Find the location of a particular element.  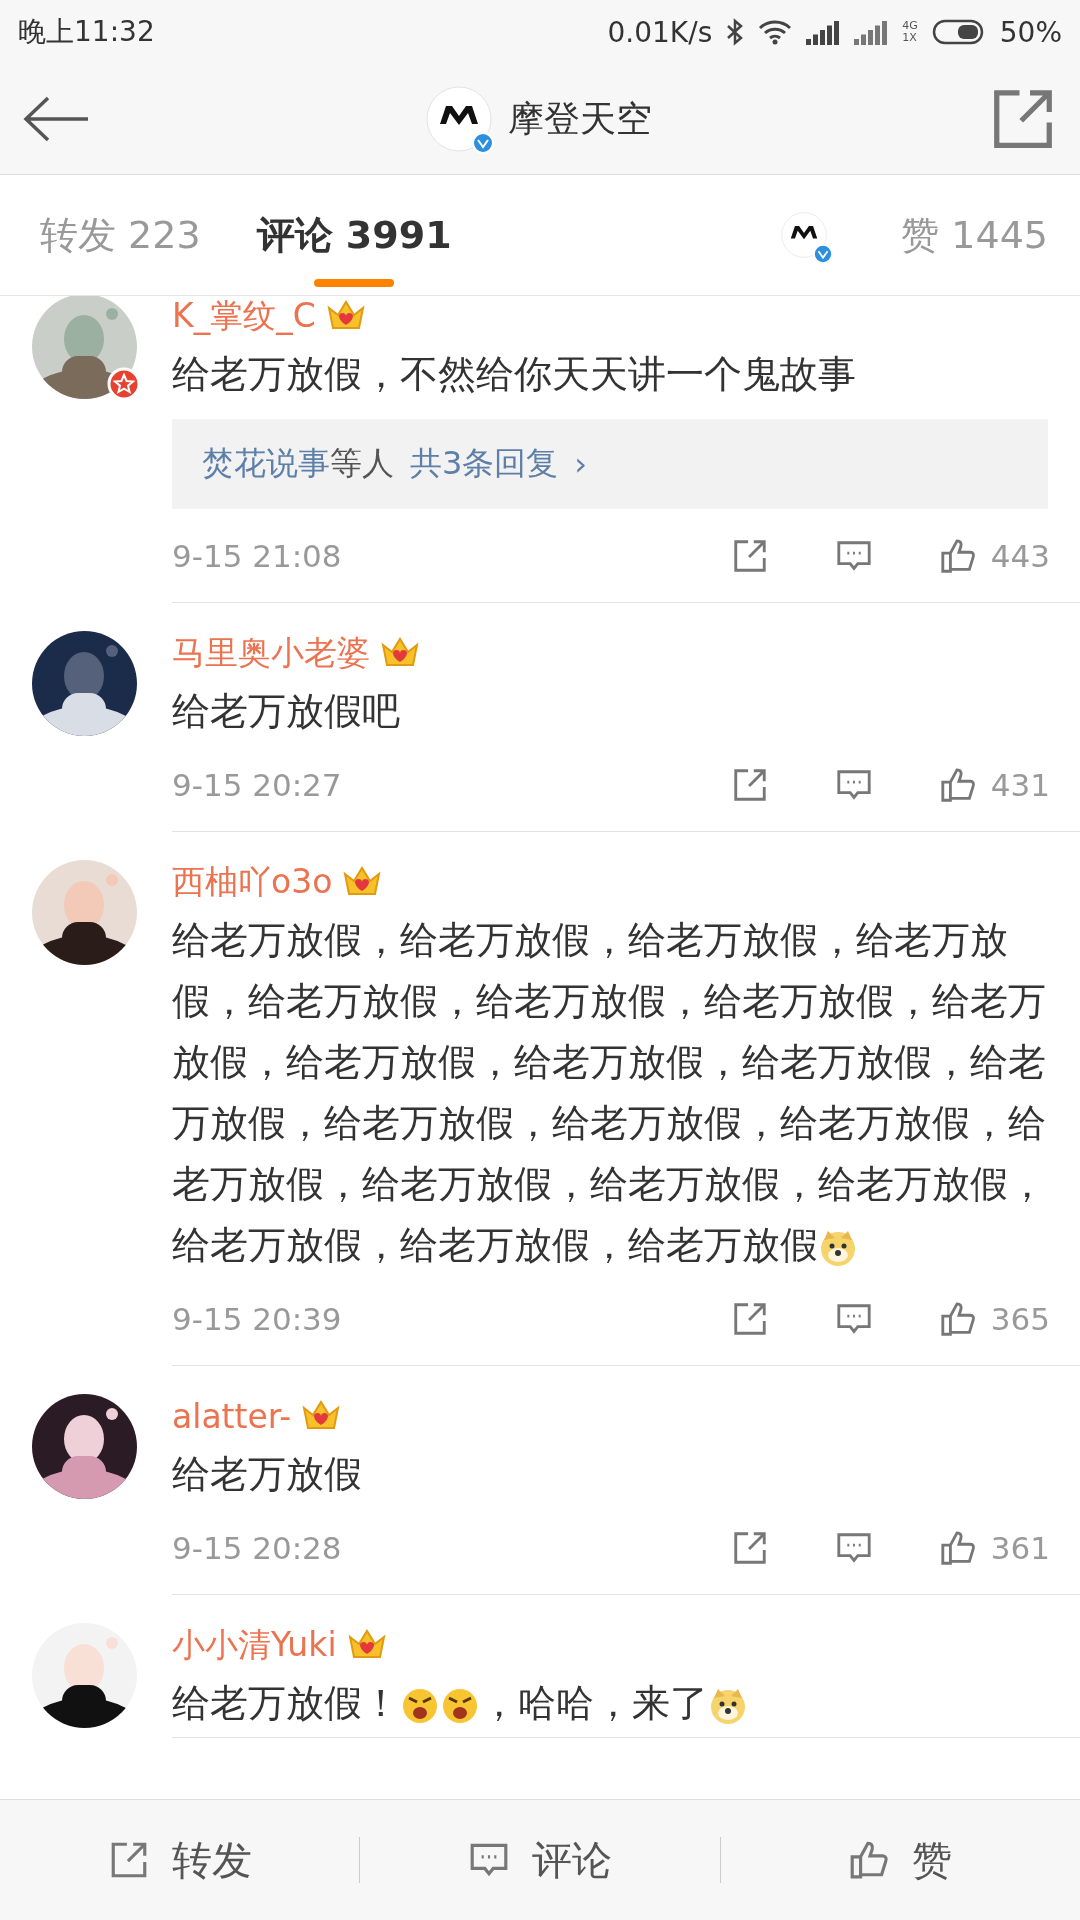

like-count: 443 is located at coordinates (1020, 556).